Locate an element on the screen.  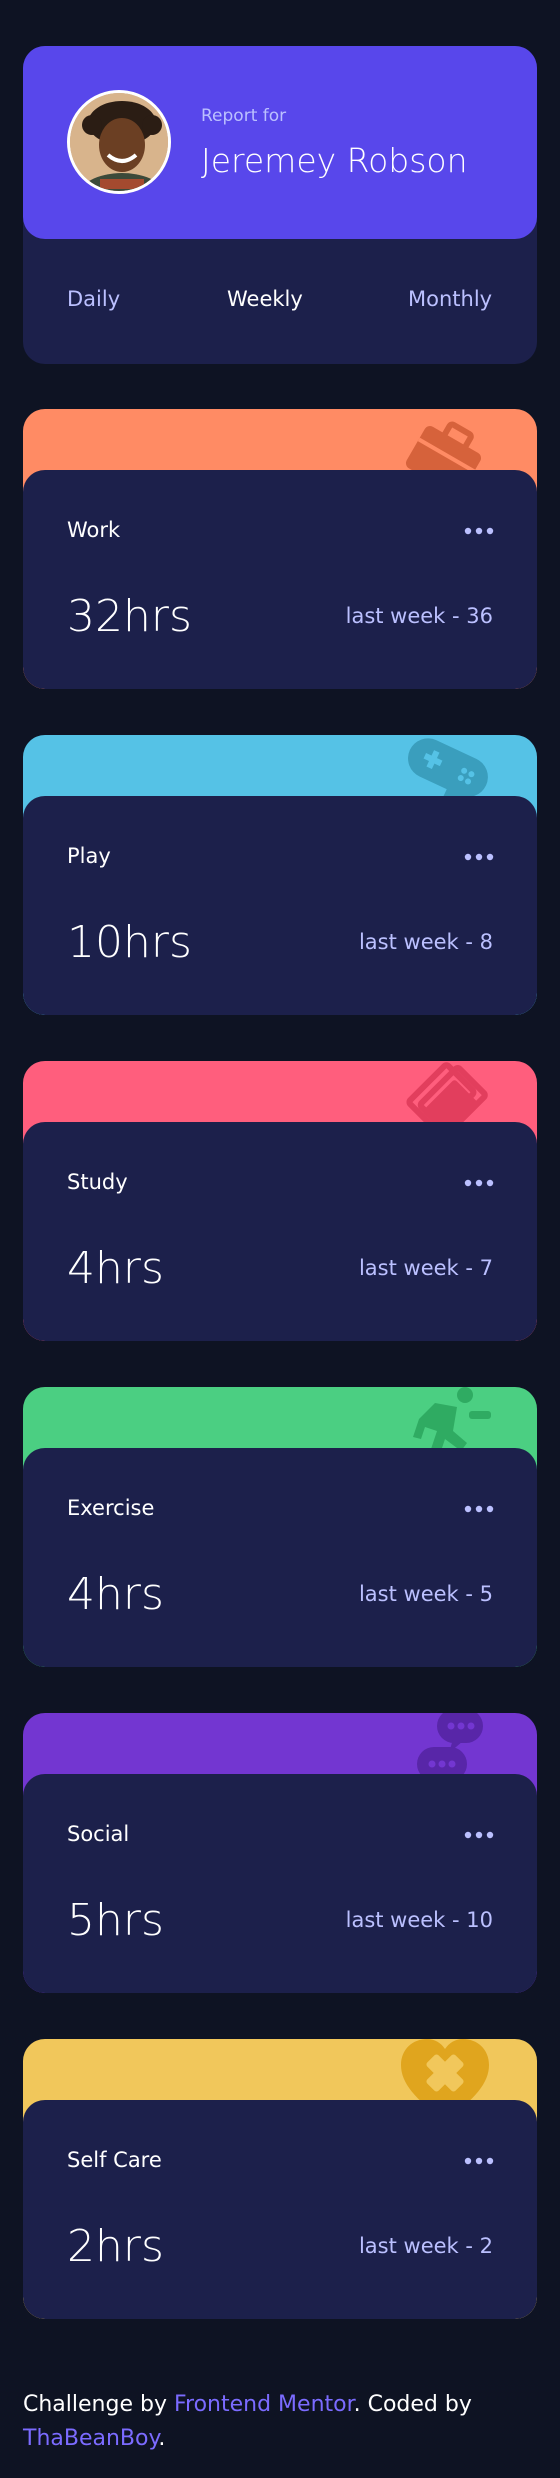
activity-title: Social is located at coordinates (98, 1834).